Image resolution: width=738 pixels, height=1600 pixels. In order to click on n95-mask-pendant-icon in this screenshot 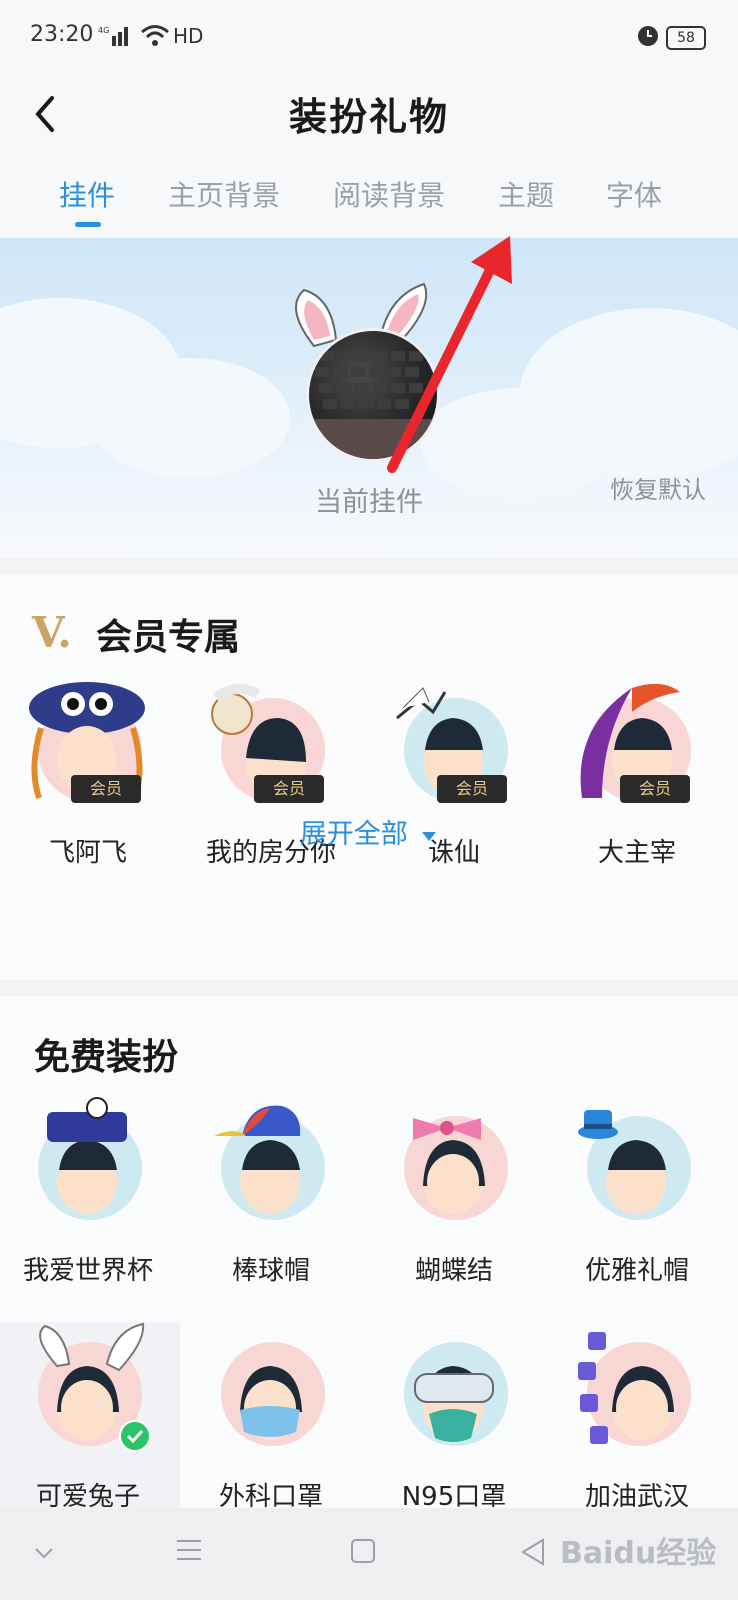, I will do `click(454, 1404)`.